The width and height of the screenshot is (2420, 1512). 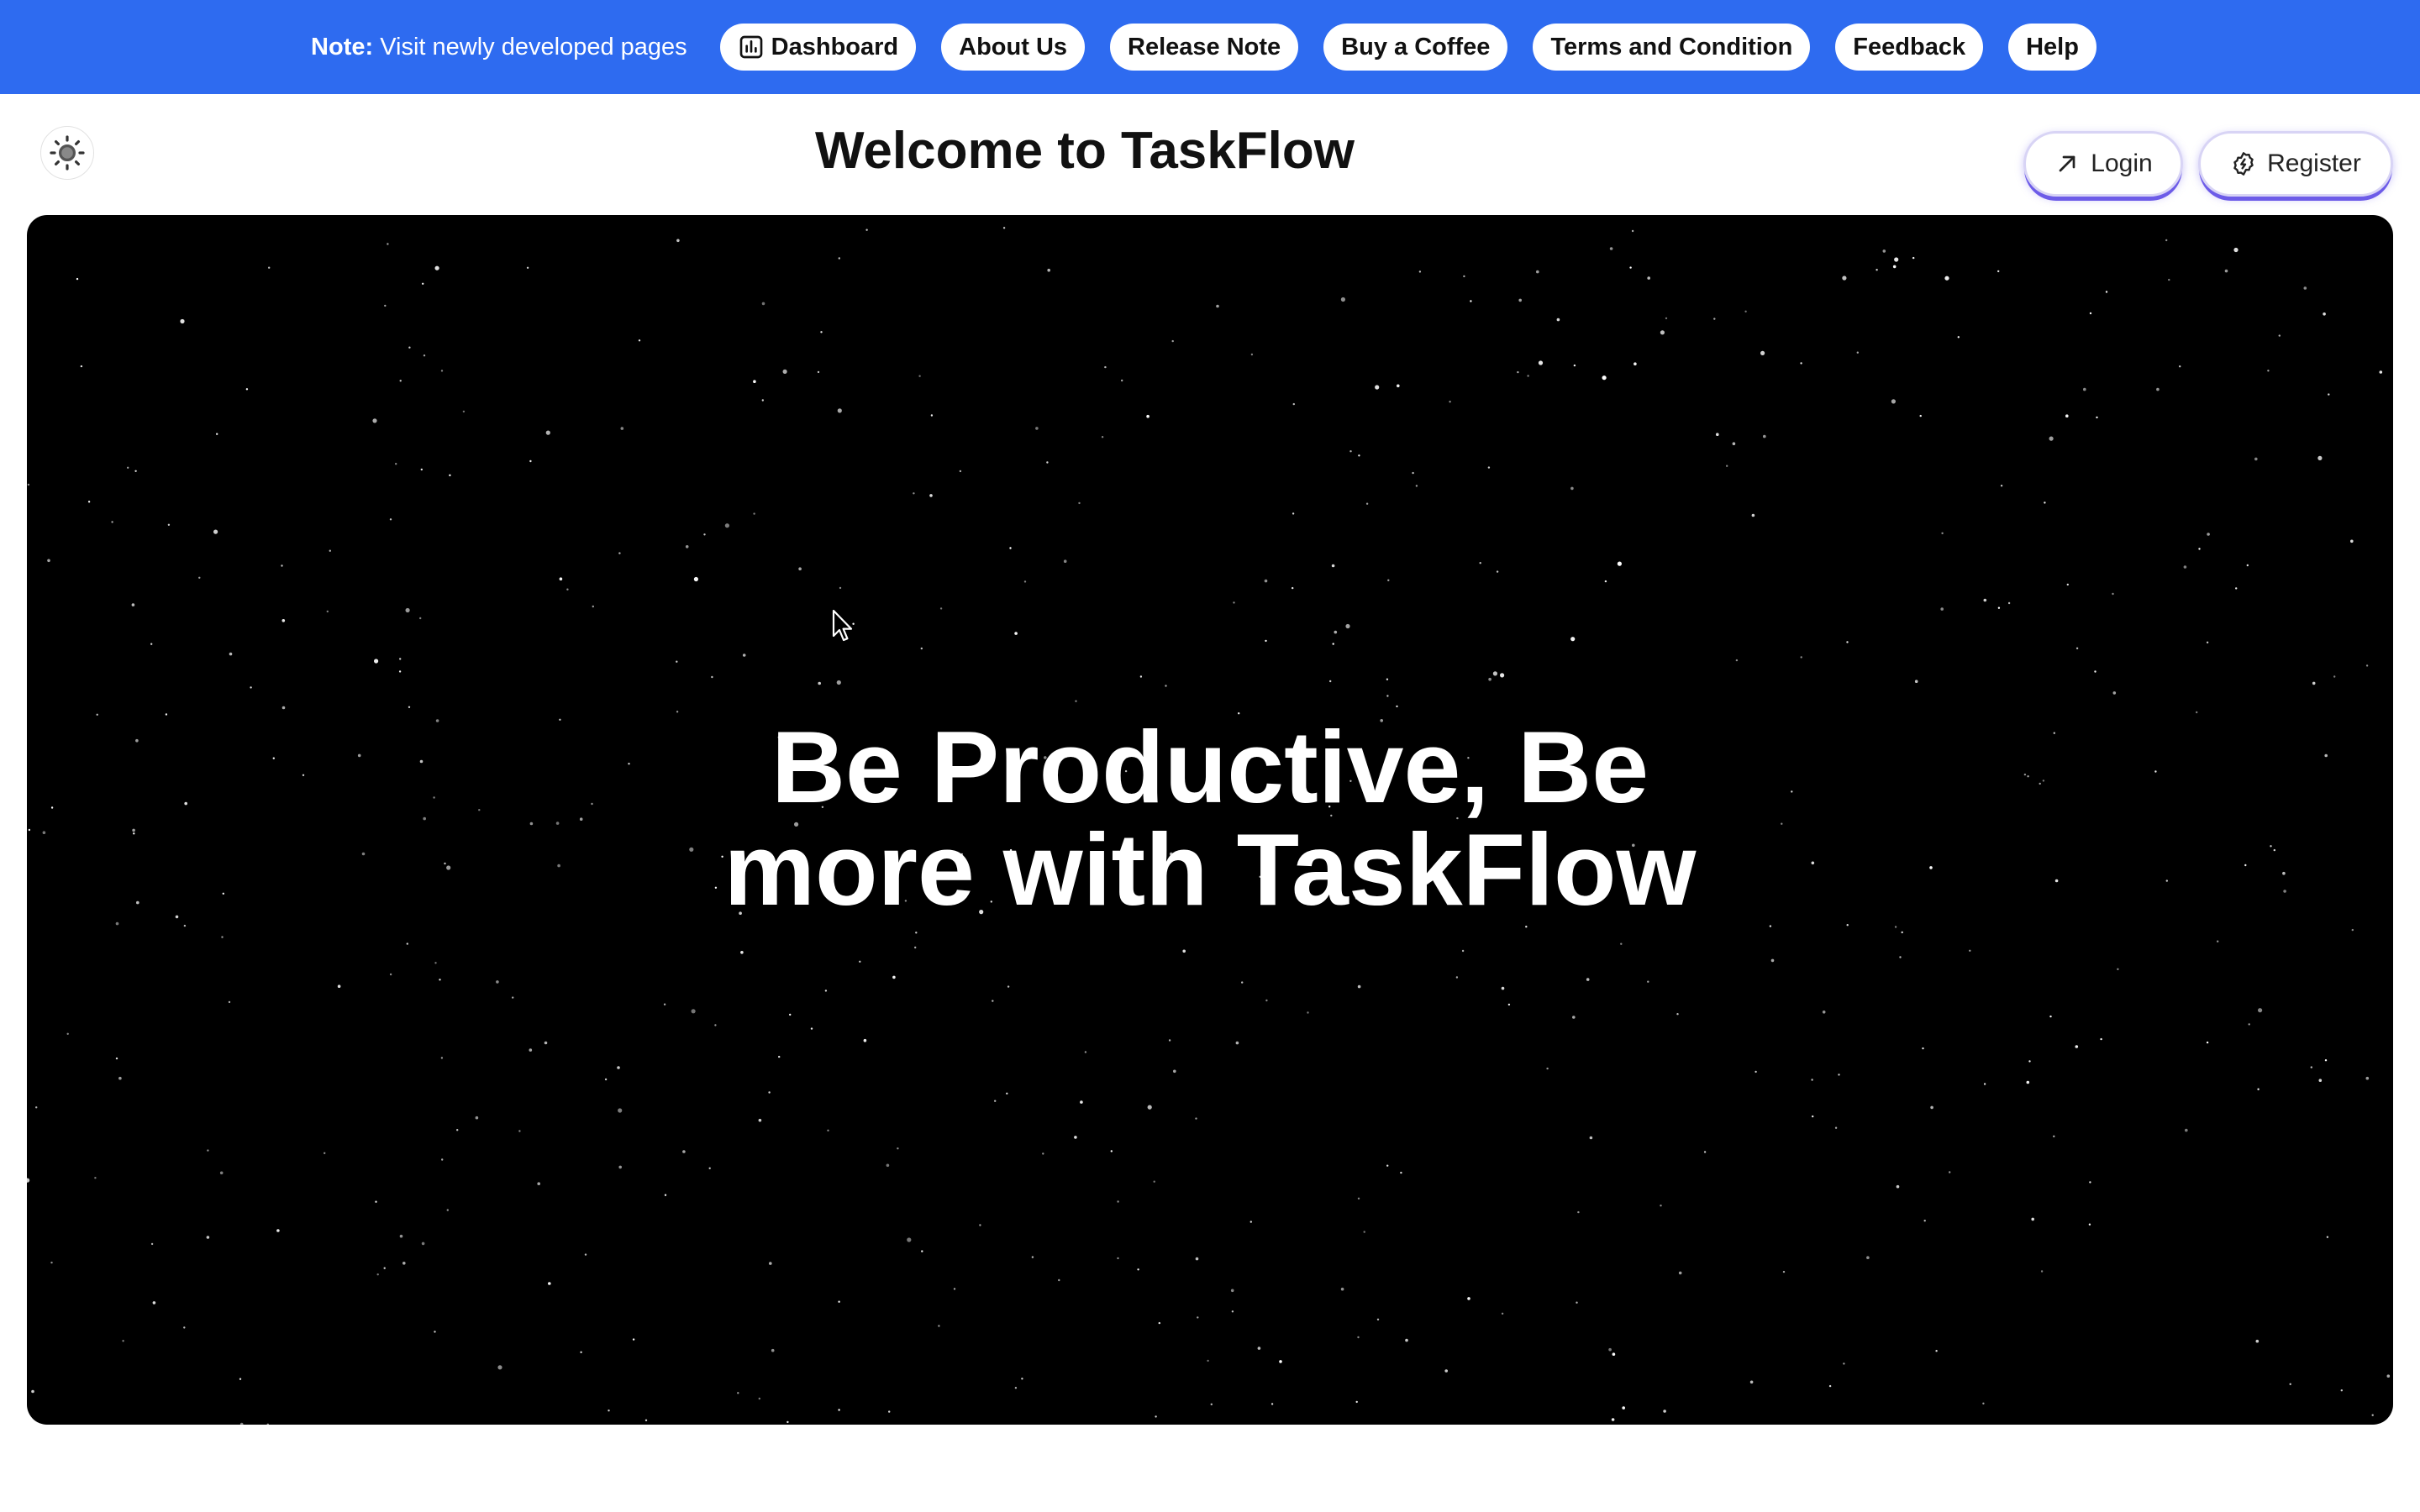 What do you see at coordinates (2103, 164) in the screenshot?
I see `login-button: Login` at bounding box center [2103, 164].